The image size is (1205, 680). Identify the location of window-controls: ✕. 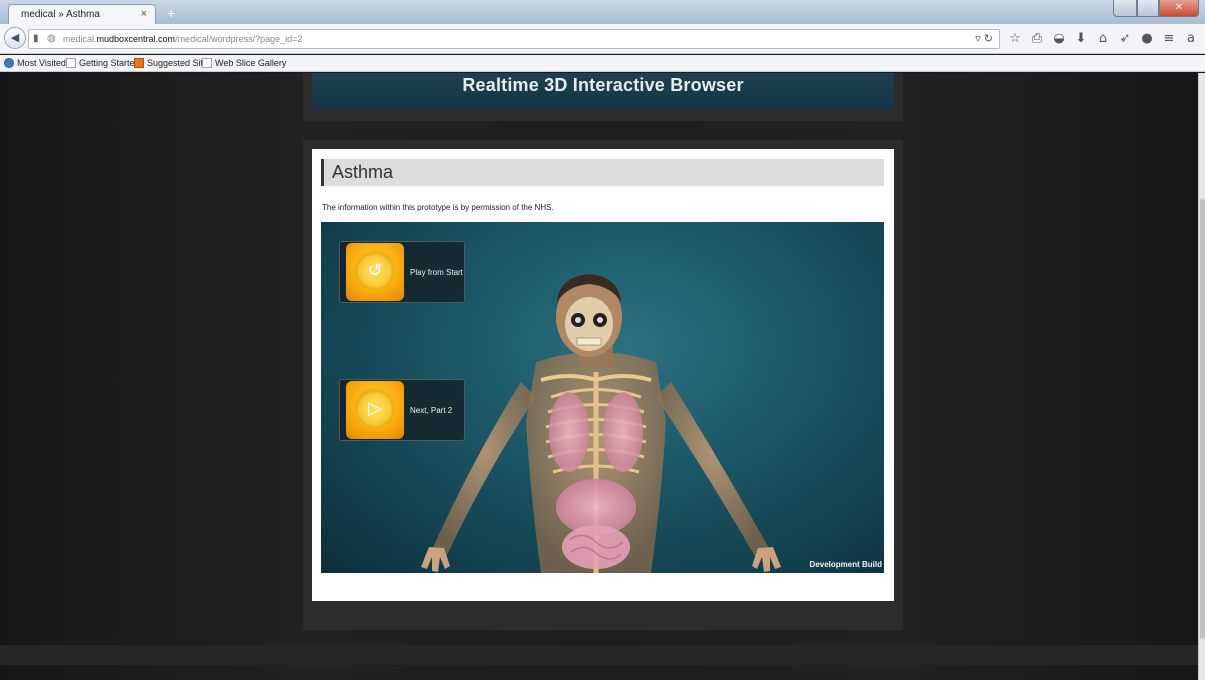
(1156, 9).